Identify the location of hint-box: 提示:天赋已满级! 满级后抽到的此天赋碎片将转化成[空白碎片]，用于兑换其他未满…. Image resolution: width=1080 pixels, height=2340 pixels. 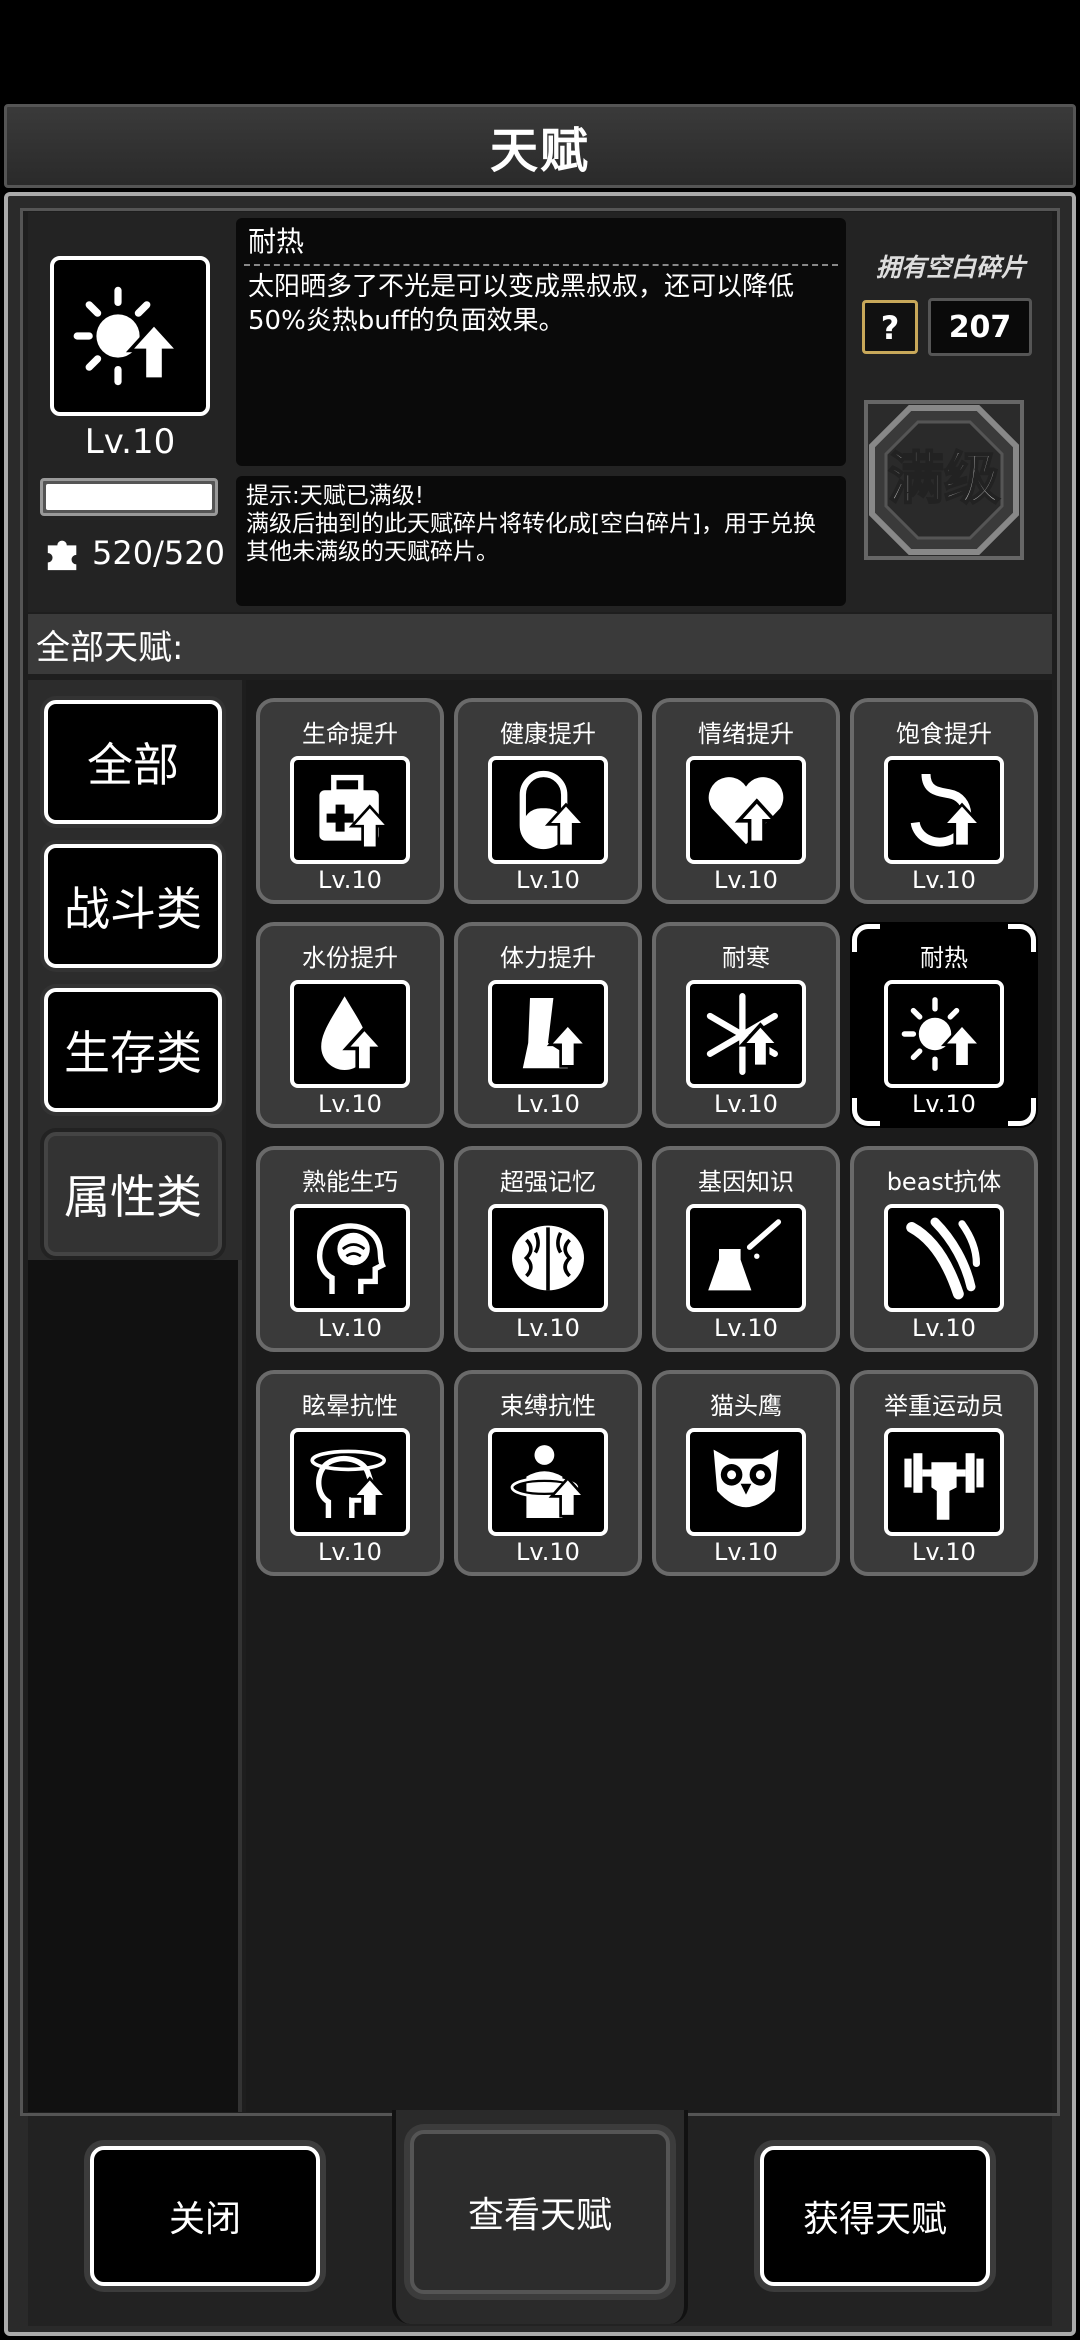
(541, 541).